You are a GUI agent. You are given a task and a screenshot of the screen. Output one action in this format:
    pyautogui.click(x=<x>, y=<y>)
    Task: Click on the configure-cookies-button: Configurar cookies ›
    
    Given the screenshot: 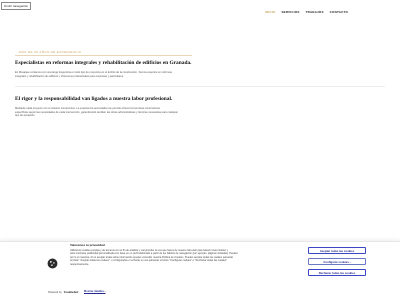 What is the action you would take?
    pyautogui.click(x=337, y=261)
    